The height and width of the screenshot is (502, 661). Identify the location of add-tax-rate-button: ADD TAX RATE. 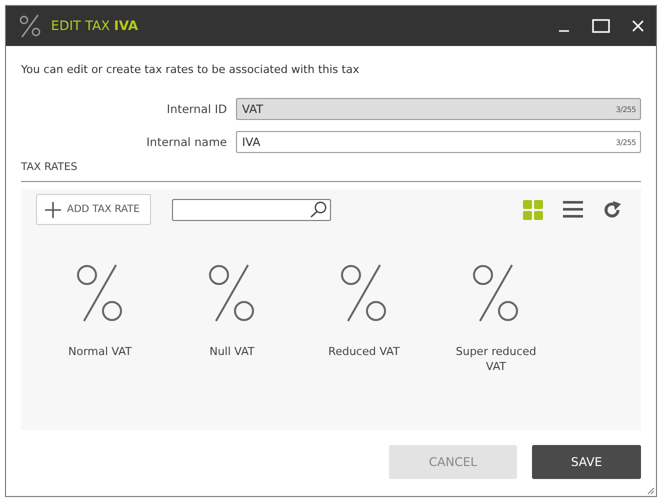
(93, 209).